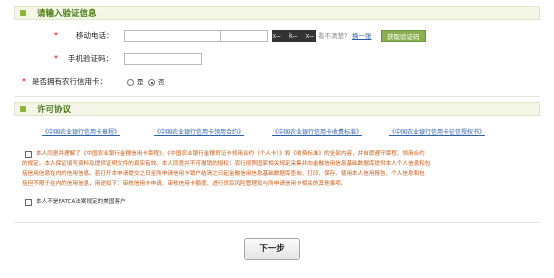  What do you see at coordinates (81, 131) in the screenshot?
I see `agreement-link-charter: 《中国农业银行信用卡章程》` at bounding box center [81, 131].